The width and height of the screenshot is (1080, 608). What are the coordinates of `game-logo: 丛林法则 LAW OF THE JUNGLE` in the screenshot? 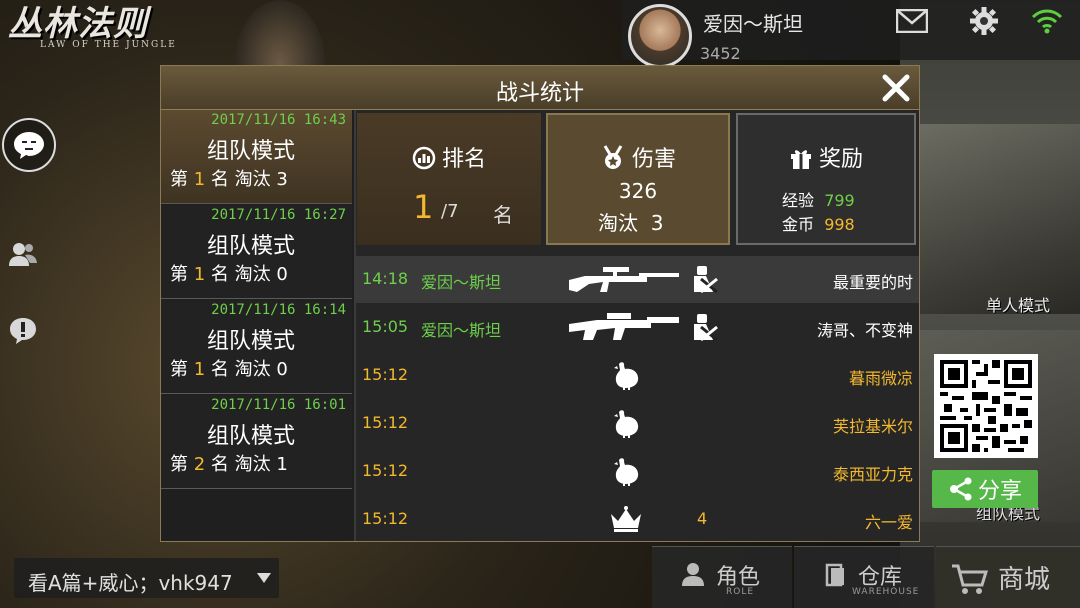 It's located at (103, 29).